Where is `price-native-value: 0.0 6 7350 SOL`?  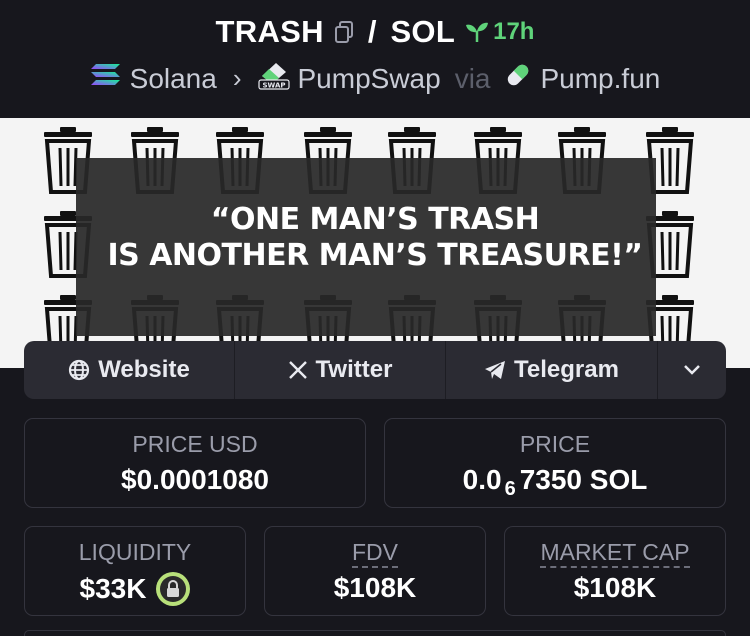 price-native-value: 0.0 6 7350 SOL is located at coordinates (555, 482).